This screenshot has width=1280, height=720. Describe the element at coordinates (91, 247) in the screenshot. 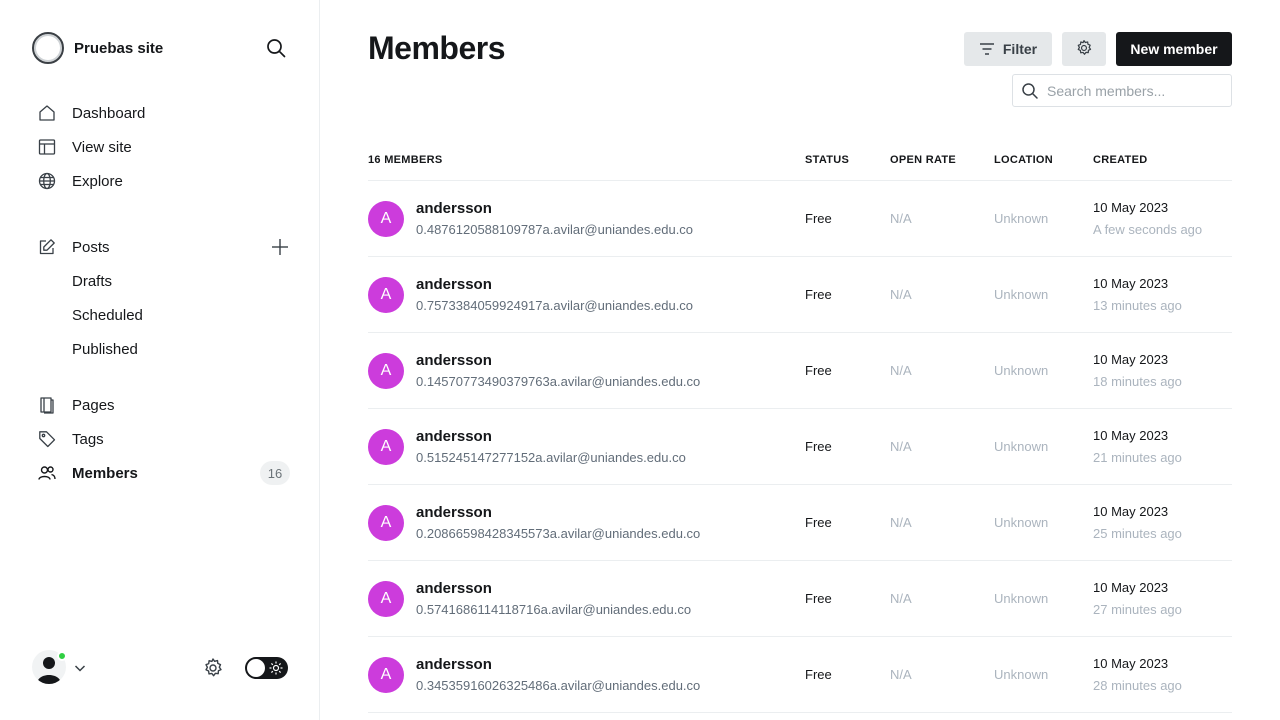

I see `nav-label-posts: Posts` at that location.